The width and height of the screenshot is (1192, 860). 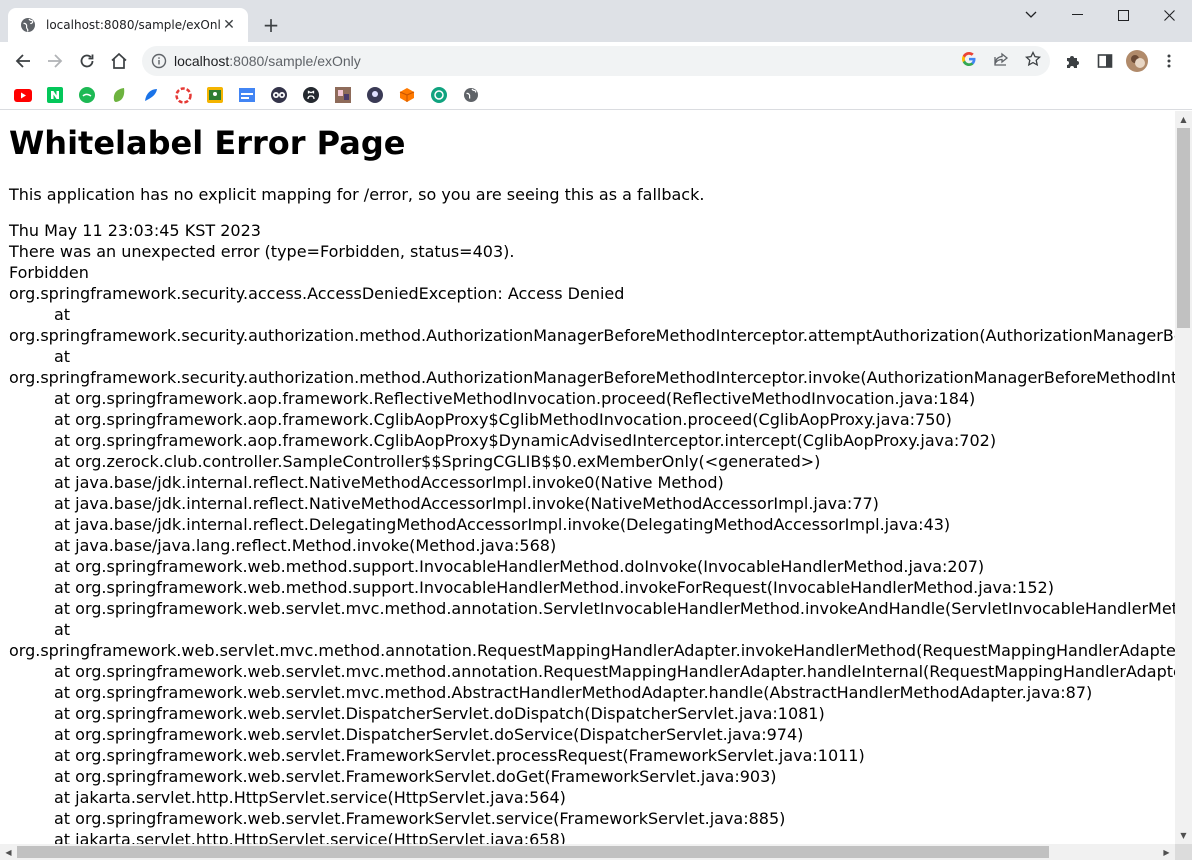 What do you see at coordinates (1031, 15) in the screenshot?
I see `chevron-down-icon` at bounding box center [1031, 15].